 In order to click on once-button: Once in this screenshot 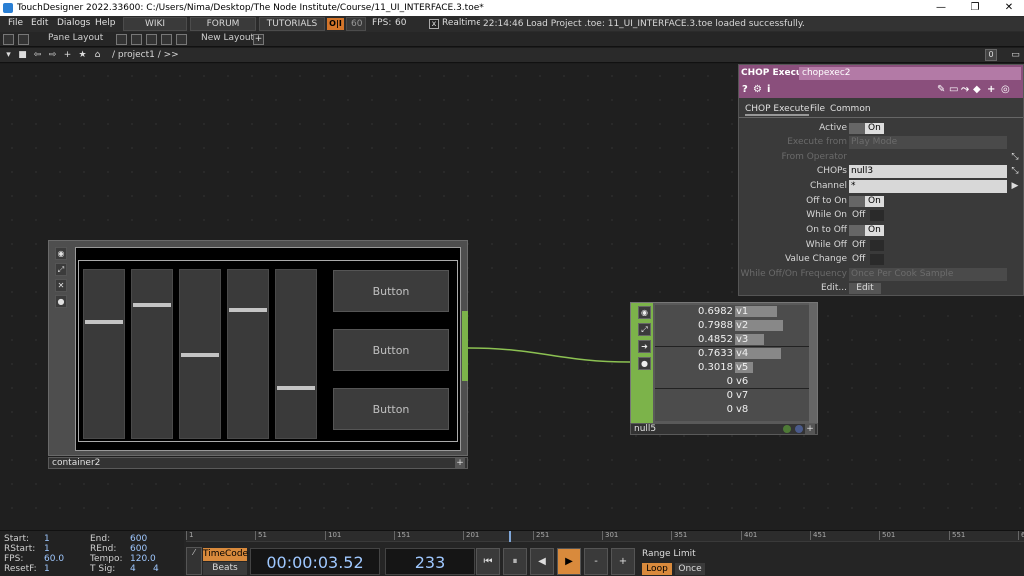, I will do `click(690, 569)`.